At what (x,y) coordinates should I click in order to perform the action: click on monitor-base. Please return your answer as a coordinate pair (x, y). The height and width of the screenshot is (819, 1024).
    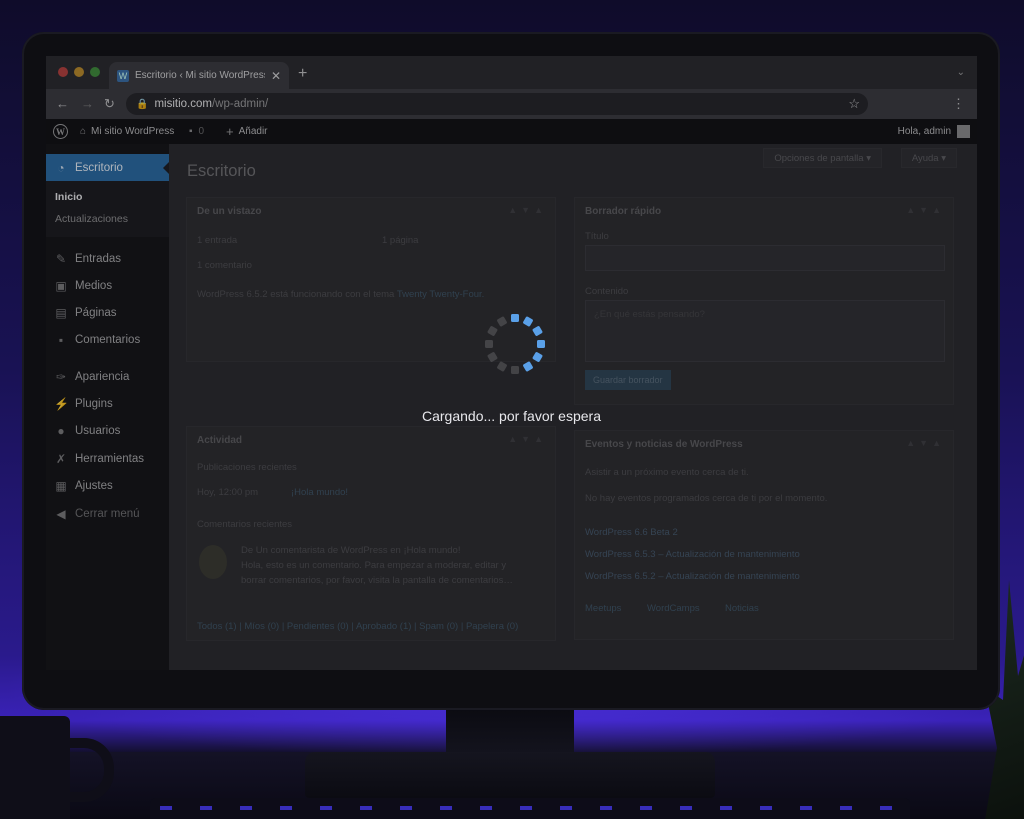
    Looking at the image, I should click on (510, 775).